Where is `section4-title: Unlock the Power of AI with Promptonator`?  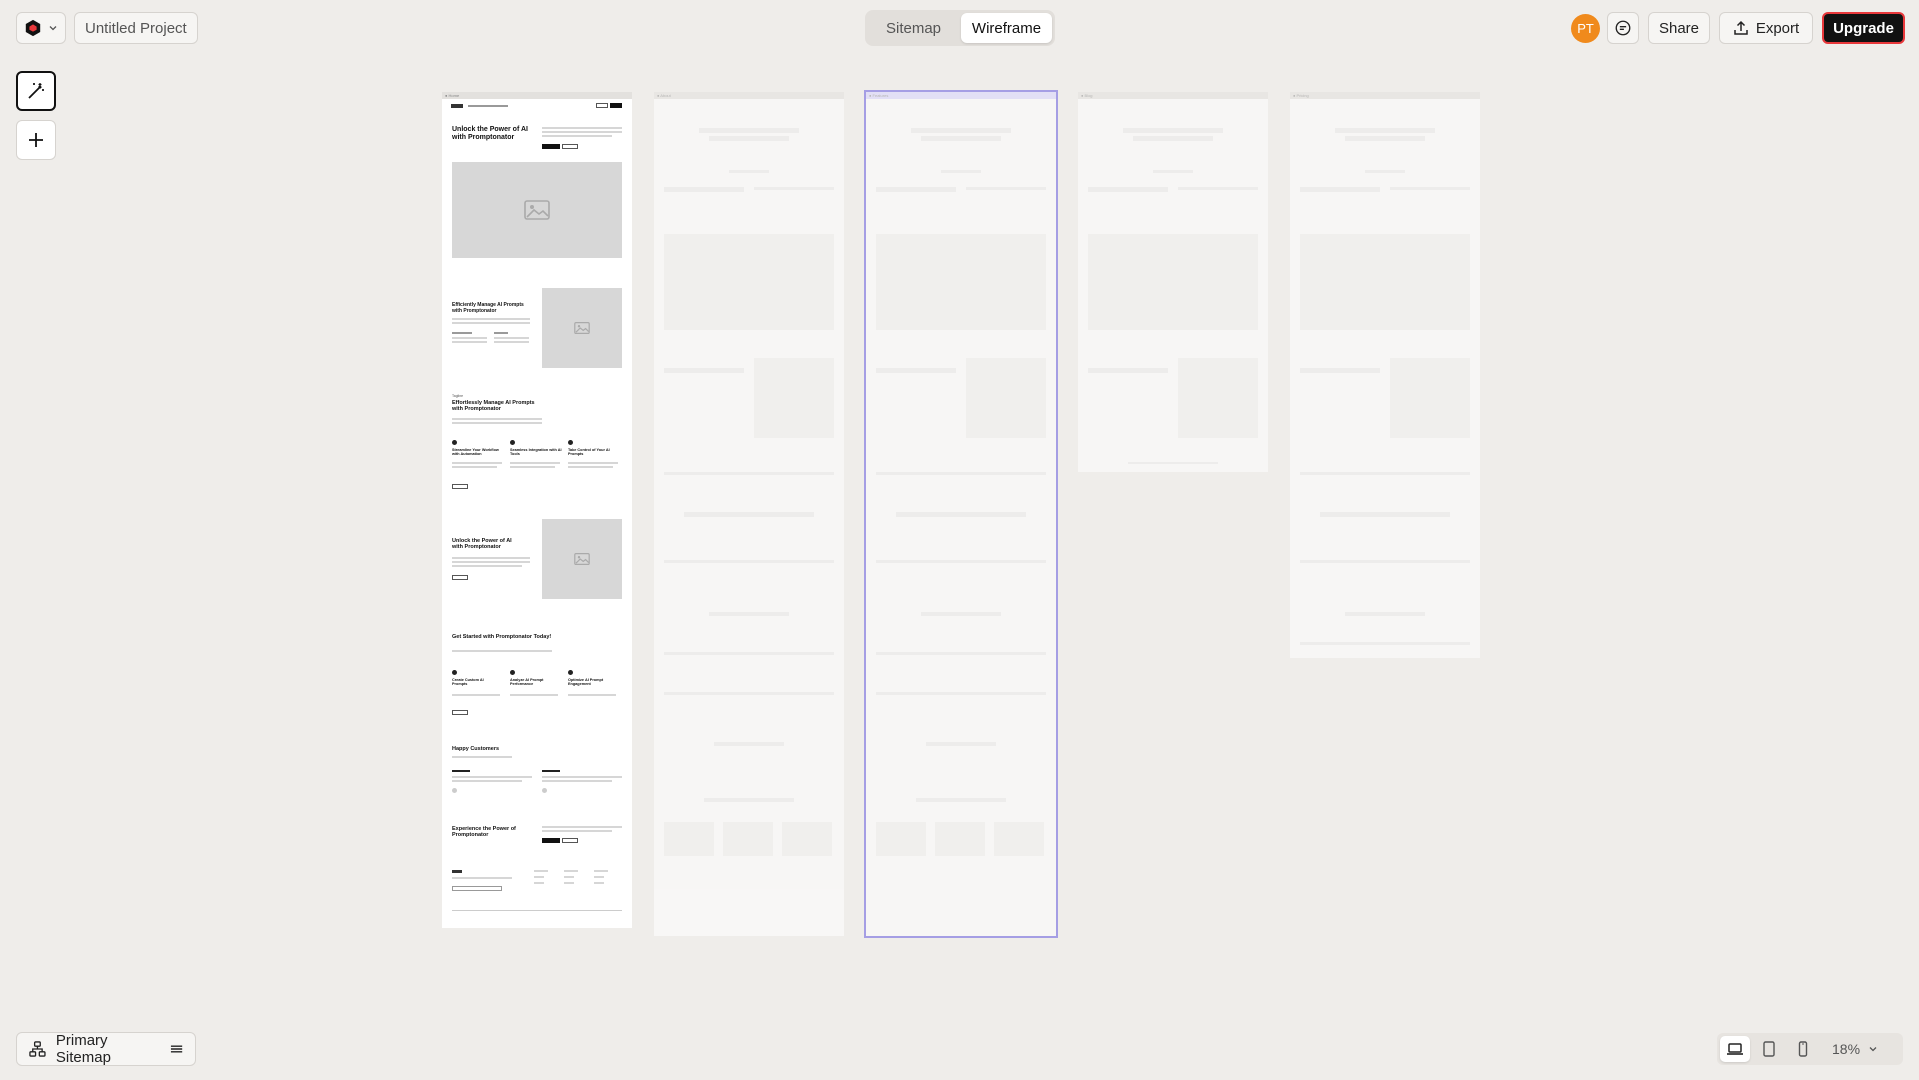
section4-title: Unlock the Power of AI with Promptonator is located at coordinates (482, 544).